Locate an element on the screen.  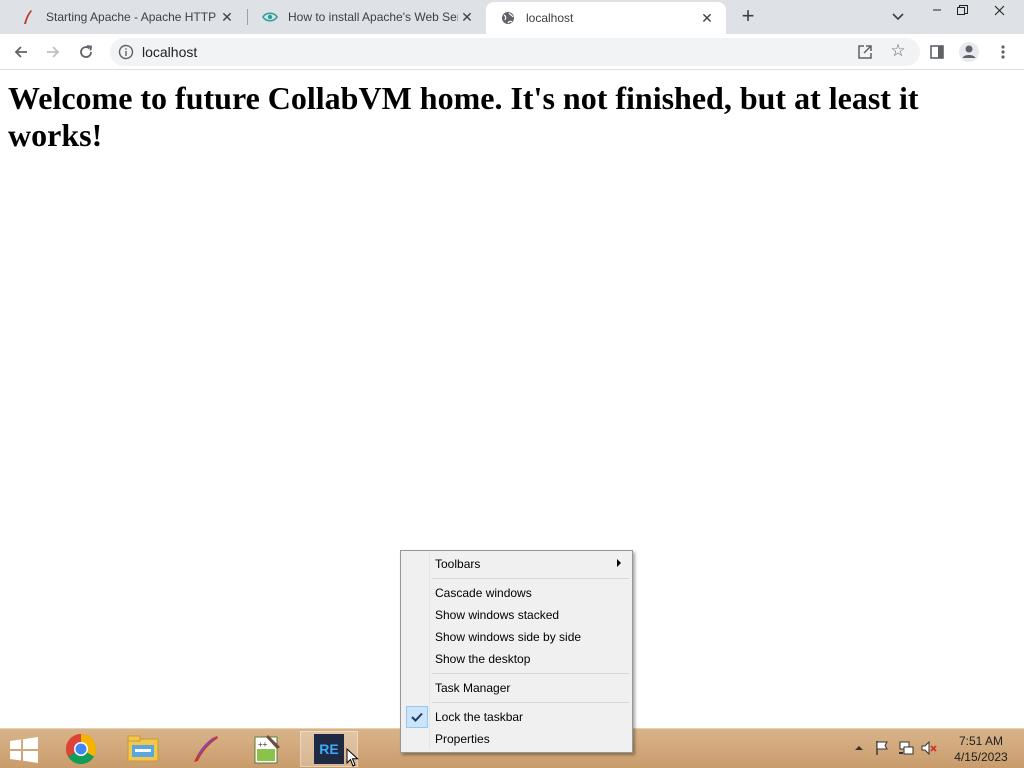
submenu-arrow-icon is located at coordinates (619, 563).